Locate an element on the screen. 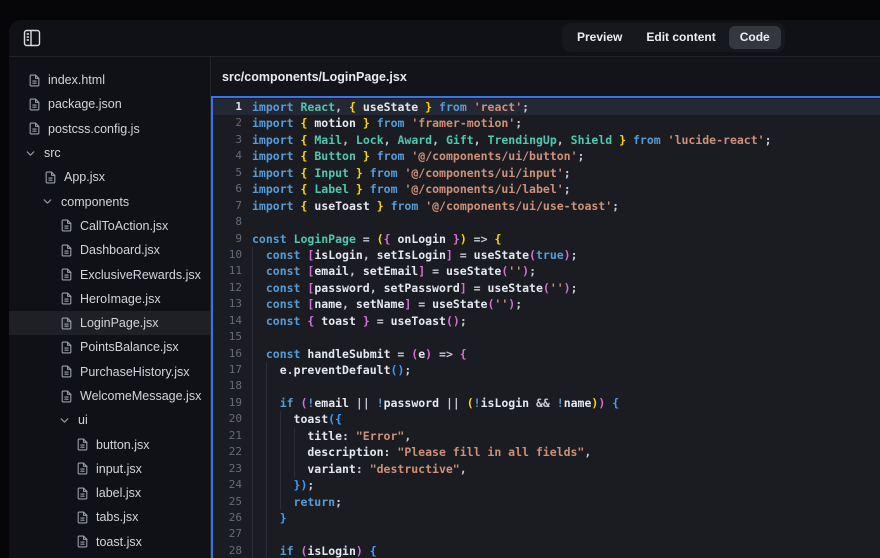  code-line: 20 toast({ is located at coordinates (546, 419).